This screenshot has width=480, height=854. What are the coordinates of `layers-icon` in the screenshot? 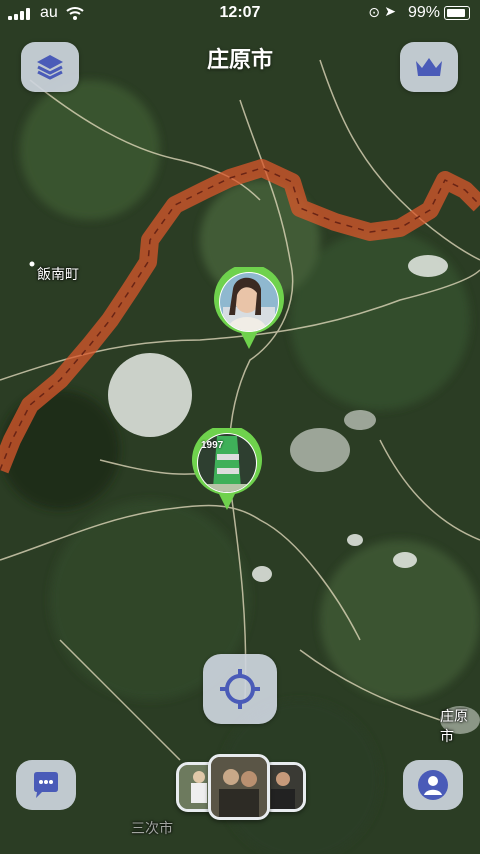 It's located at (50, 67).